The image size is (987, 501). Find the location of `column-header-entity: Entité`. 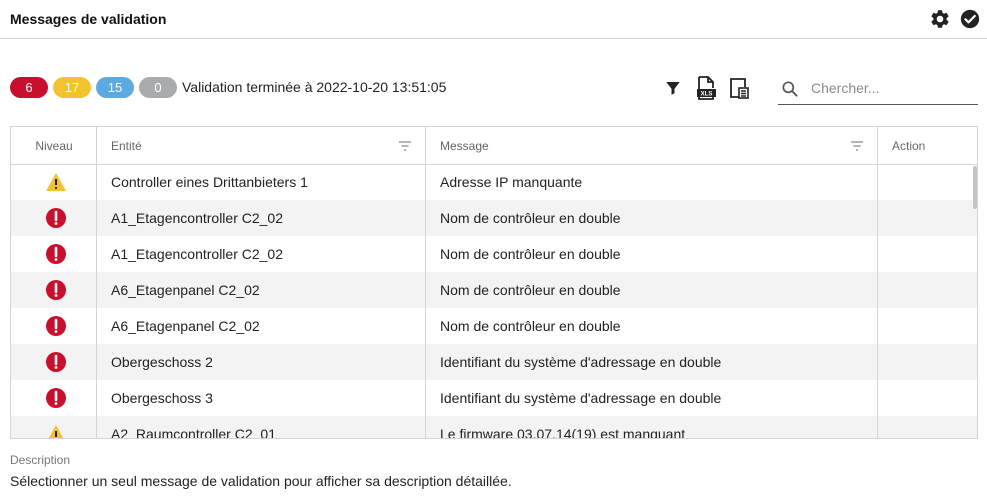

column-header-entity: Entité is located at coordinates (261, 145).